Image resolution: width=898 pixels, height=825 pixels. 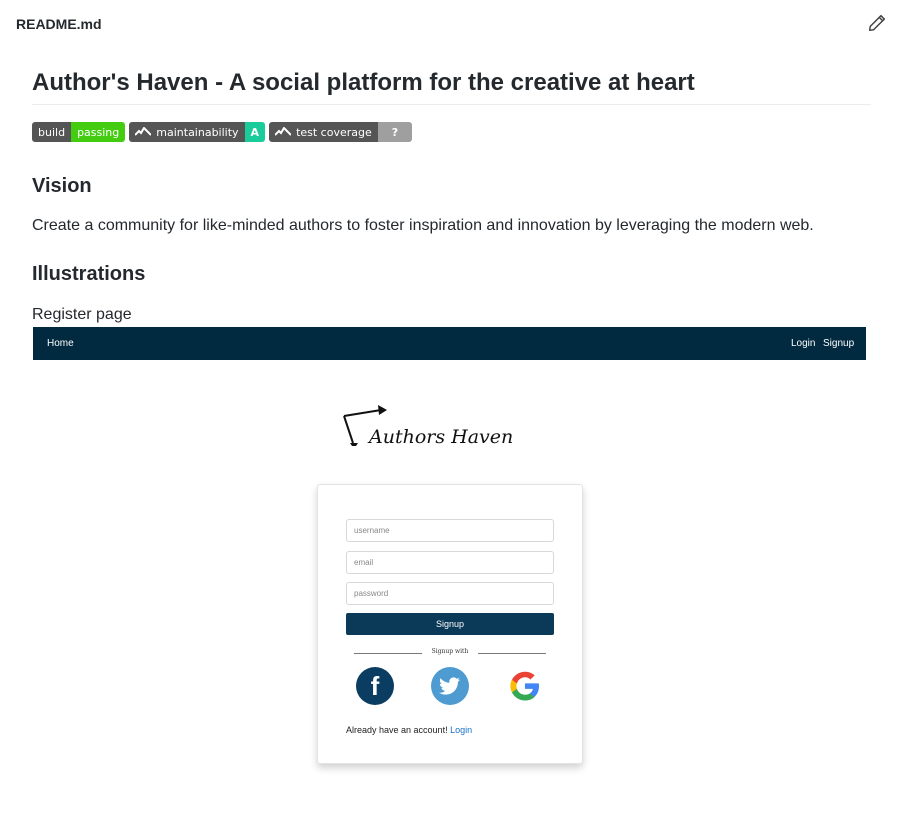 I want to click on build-badge: build passing, so click(x=79, y=132).